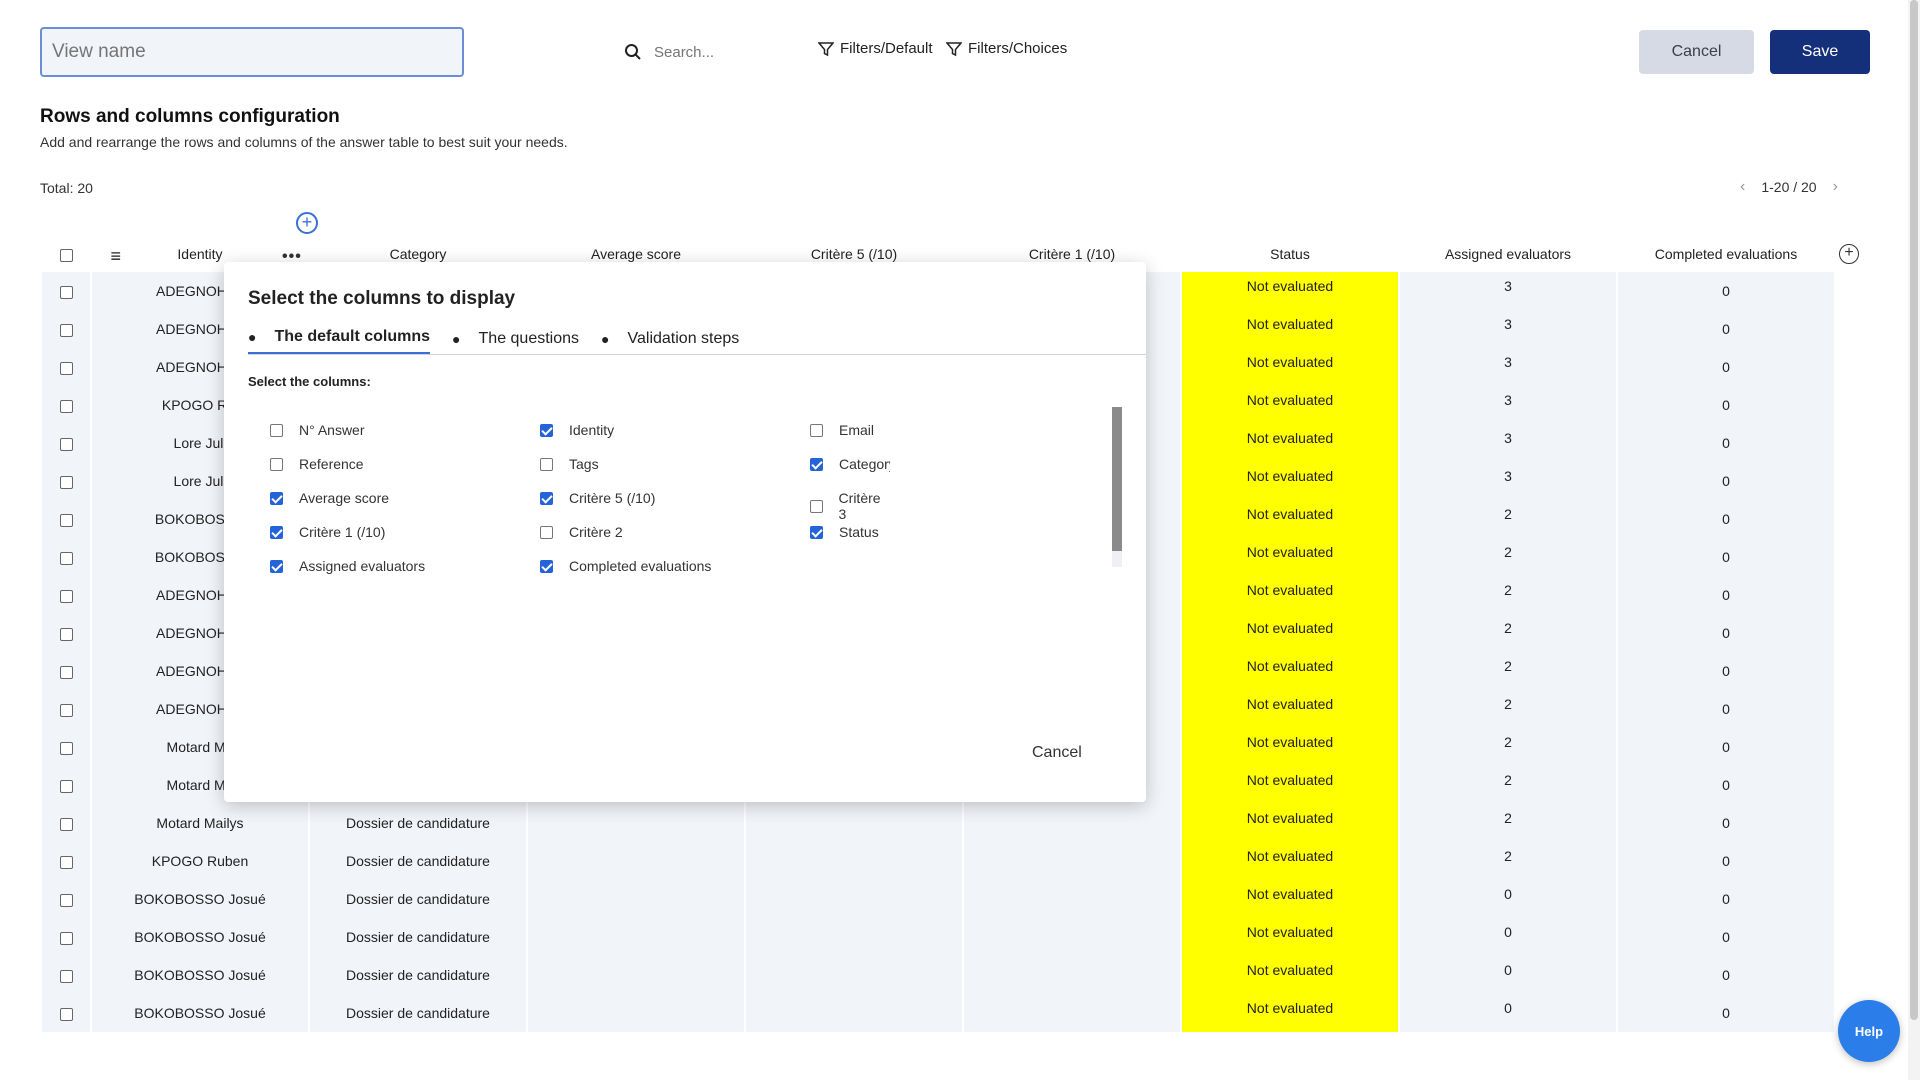 The image size is (1920, 1080). I want to click on col-header-status: Status, so click(1290, 254).